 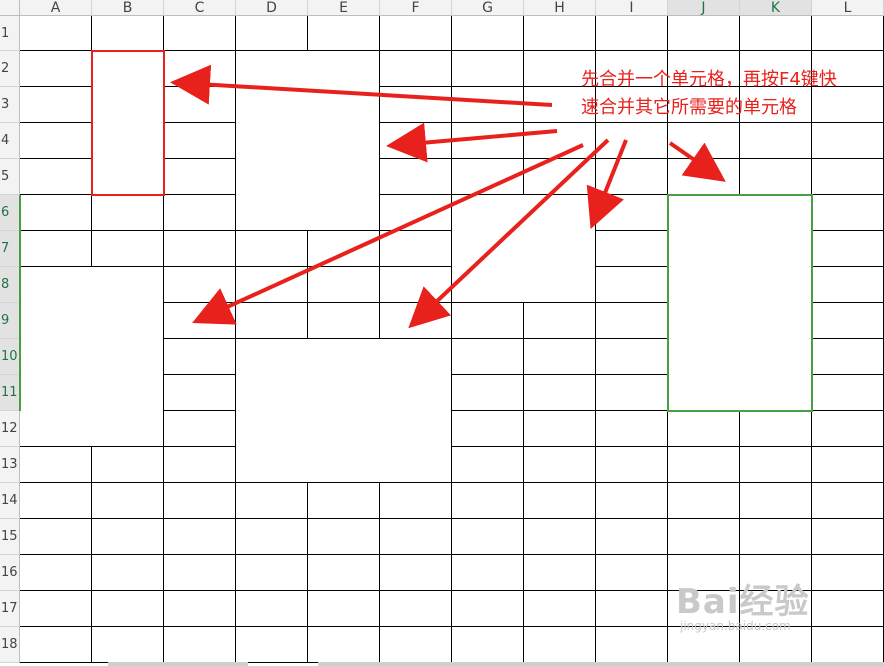 I want to click on arrow-to-c9, so click(x=388, y=234).